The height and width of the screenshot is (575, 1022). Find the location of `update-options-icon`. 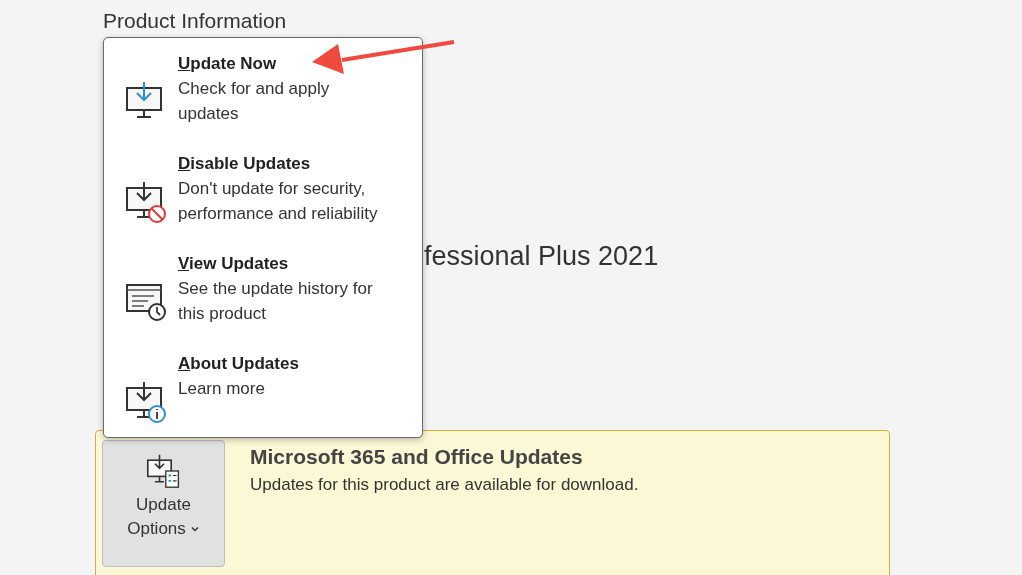

update-options-icon is located at coordinates (163, 471).